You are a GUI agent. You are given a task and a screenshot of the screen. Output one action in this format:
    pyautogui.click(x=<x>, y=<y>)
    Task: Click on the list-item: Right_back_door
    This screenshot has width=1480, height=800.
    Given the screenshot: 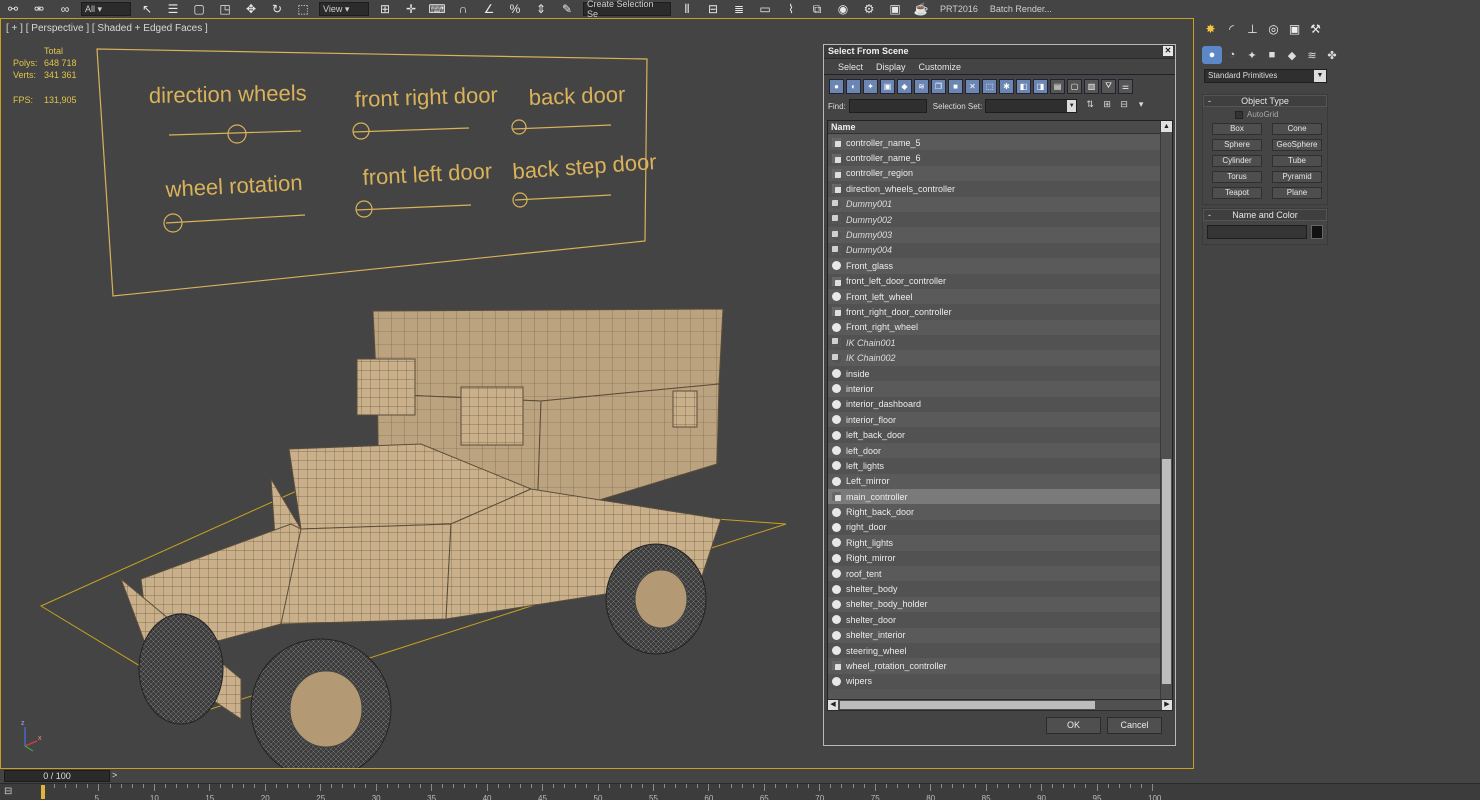 What is the action you would take?
    pyautogui.click(x=994, y=512)
    